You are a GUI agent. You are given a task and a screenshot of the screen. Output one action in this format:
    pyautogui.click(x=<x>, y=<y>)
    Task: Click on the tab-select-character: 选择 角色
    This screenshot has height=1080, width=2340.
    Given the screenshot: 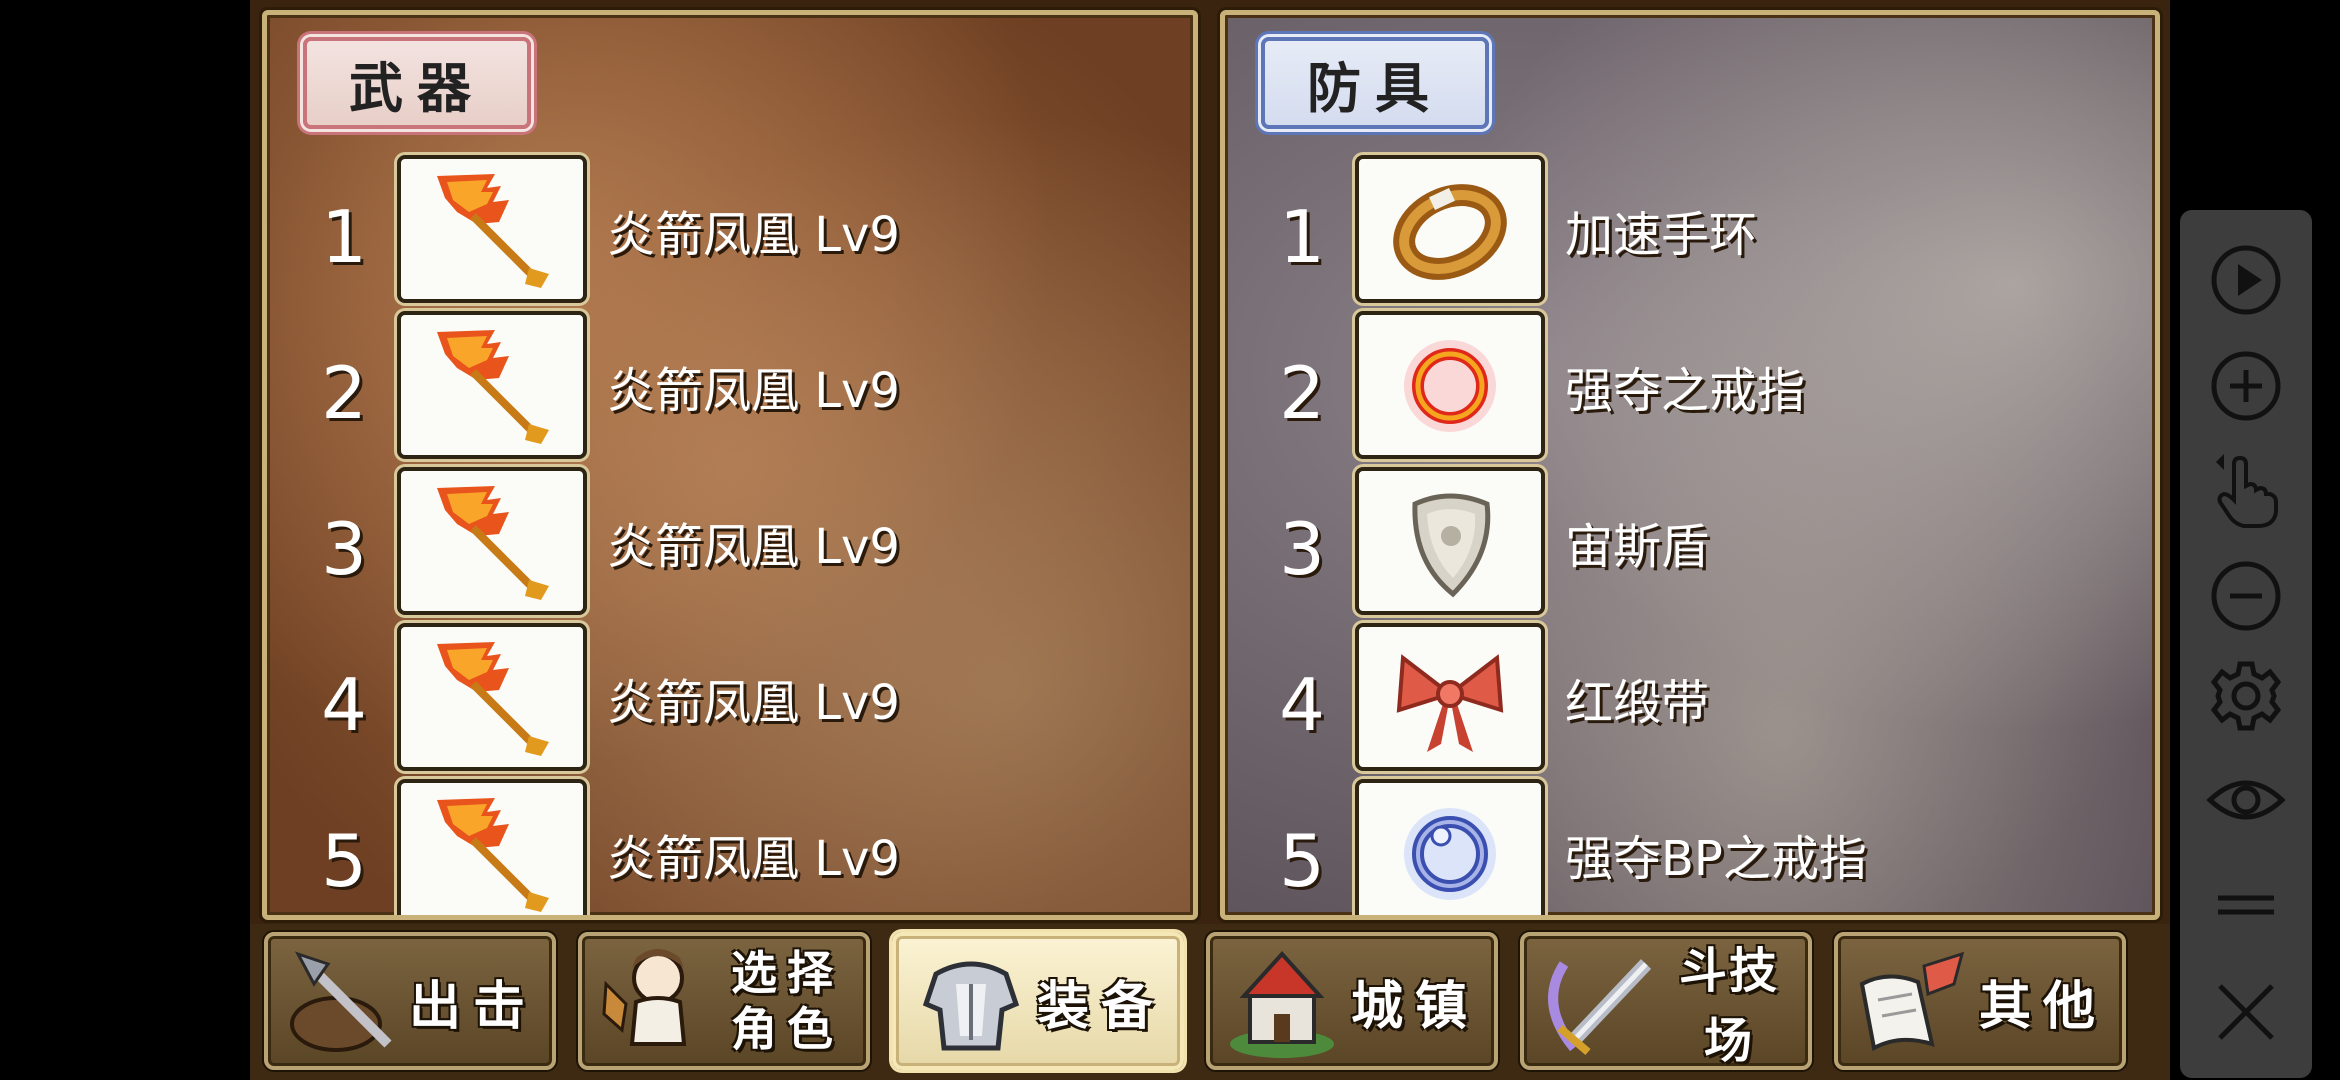 What is the action you would take?
    pyautogui.click(x=724, y=1001)
    